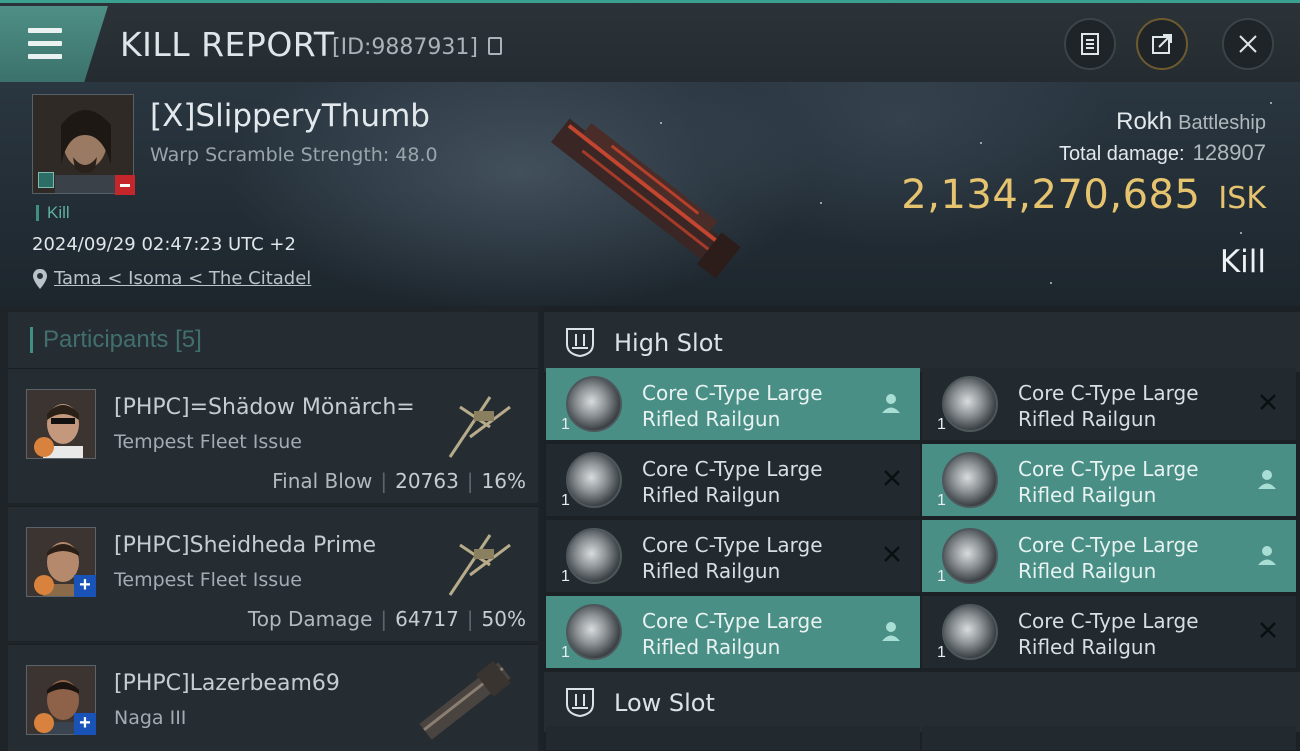 This screenshot has height=751, width=1300. I want to click on isk-unit: ISK, so click(1242, 198).